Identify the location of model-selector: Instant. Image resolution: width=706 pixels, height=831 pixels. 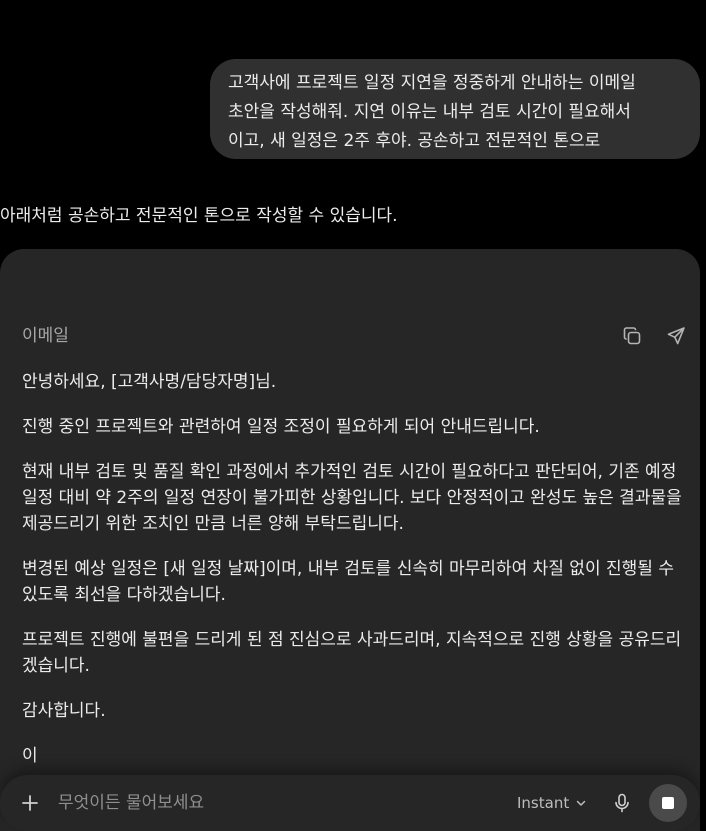
(552, 803).